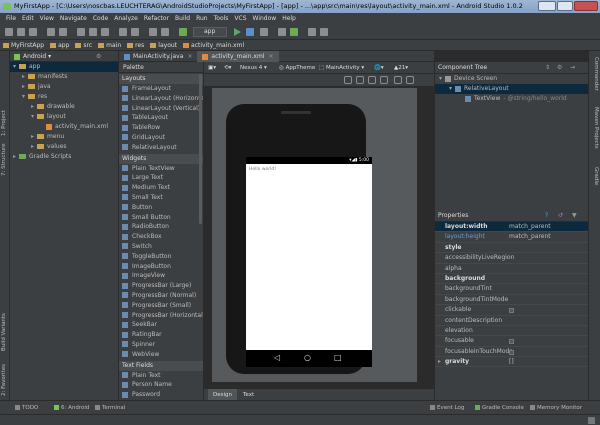  Describe the element at coordinates (511, 300) in the screenshot. I see `property-row: backgroundTintMode` at that location.